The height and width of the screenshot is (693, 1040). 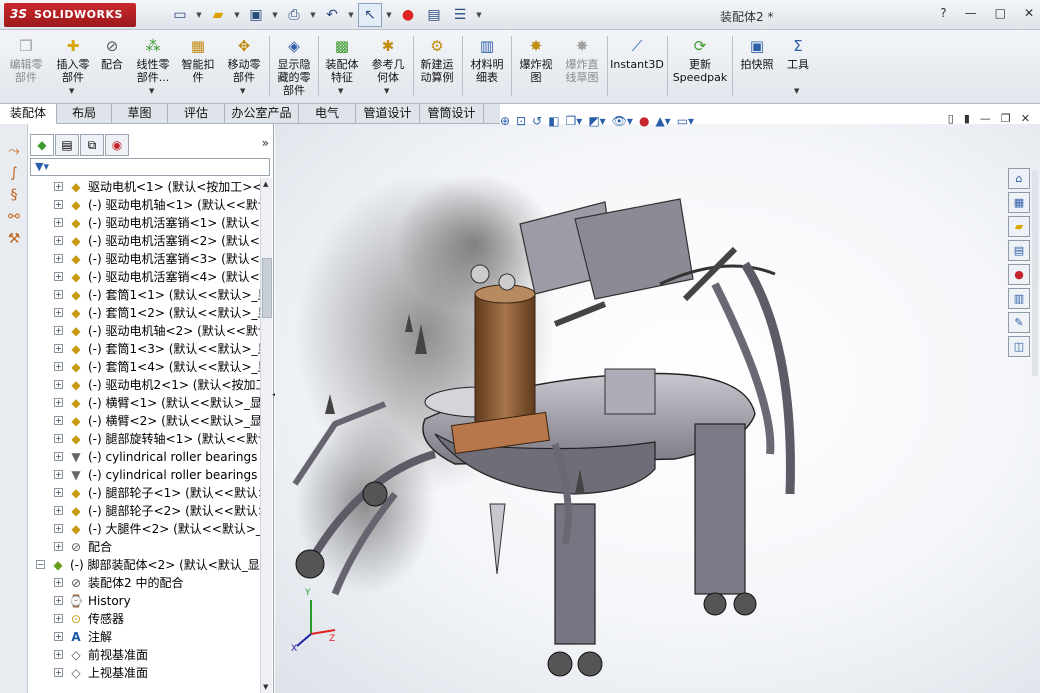 I want to click on tab-office-products: 办公室产品, so click(x=262, y=114).